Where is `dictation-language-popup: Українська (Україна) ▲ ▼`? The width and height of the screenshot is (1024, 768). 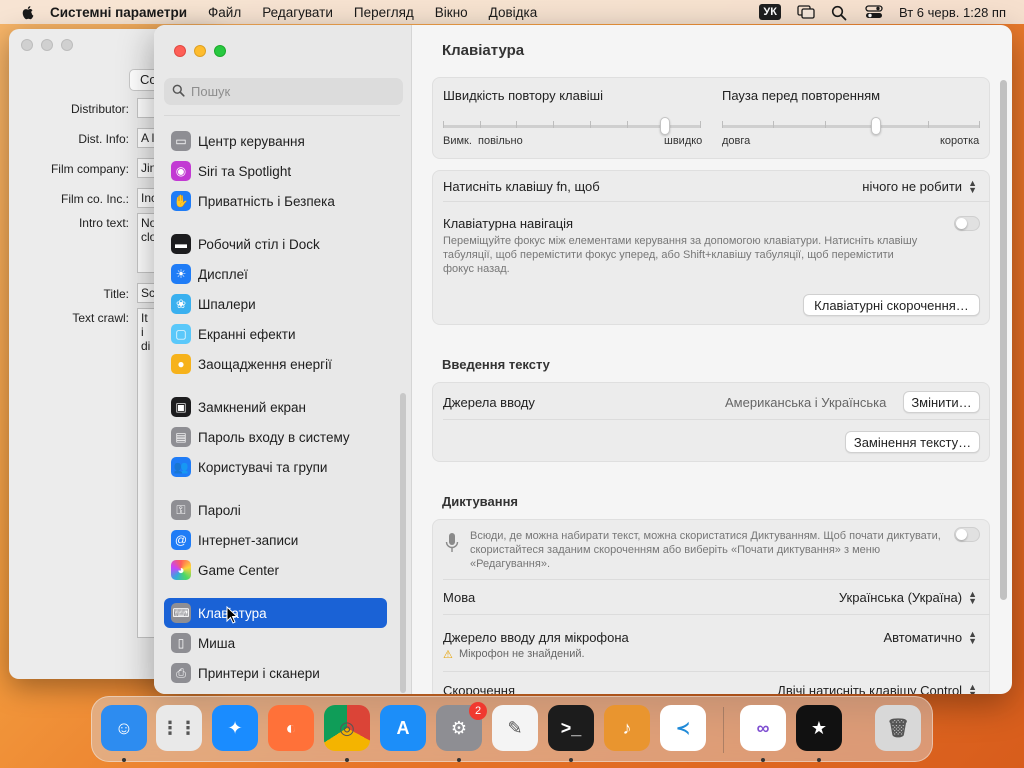 dictation-language-popup: Українська (Україна) ▲ ▼ is located at coordinates (907, 597).